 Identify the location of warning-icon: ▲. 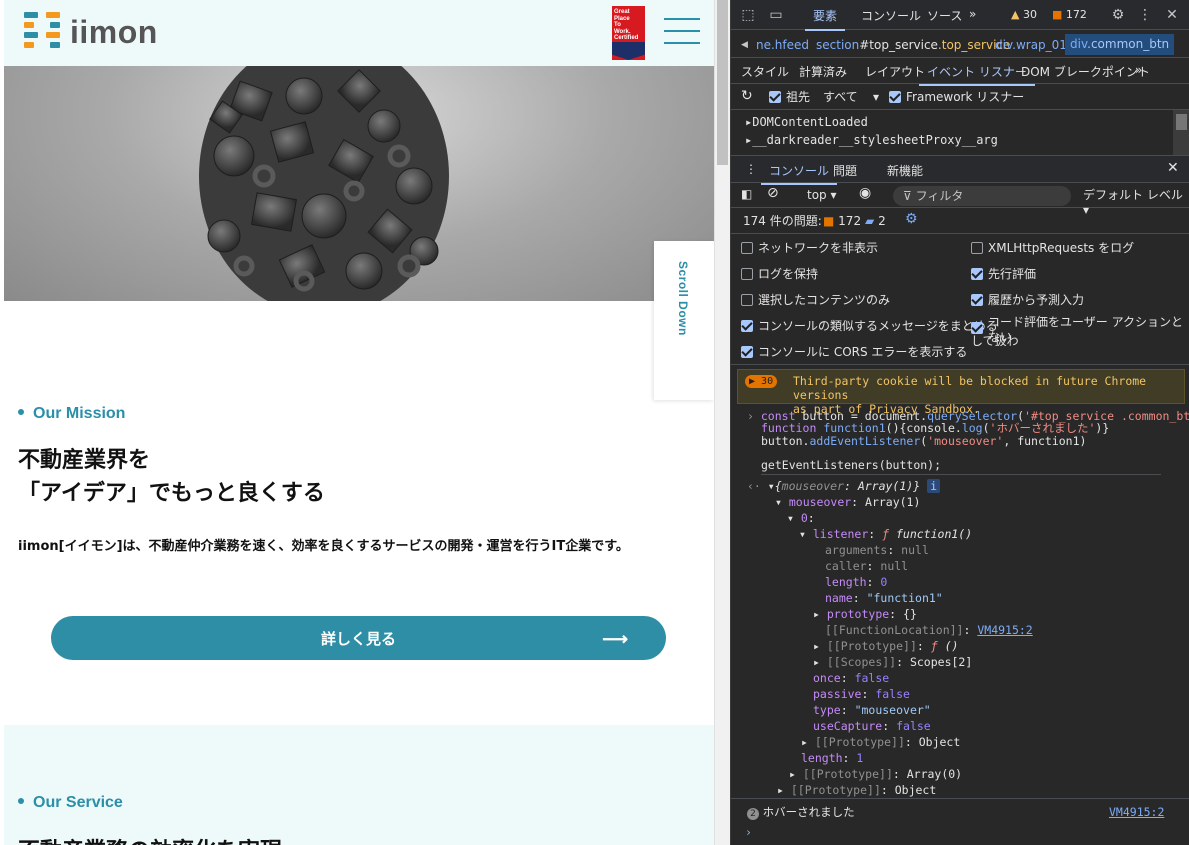
(1015, 14).